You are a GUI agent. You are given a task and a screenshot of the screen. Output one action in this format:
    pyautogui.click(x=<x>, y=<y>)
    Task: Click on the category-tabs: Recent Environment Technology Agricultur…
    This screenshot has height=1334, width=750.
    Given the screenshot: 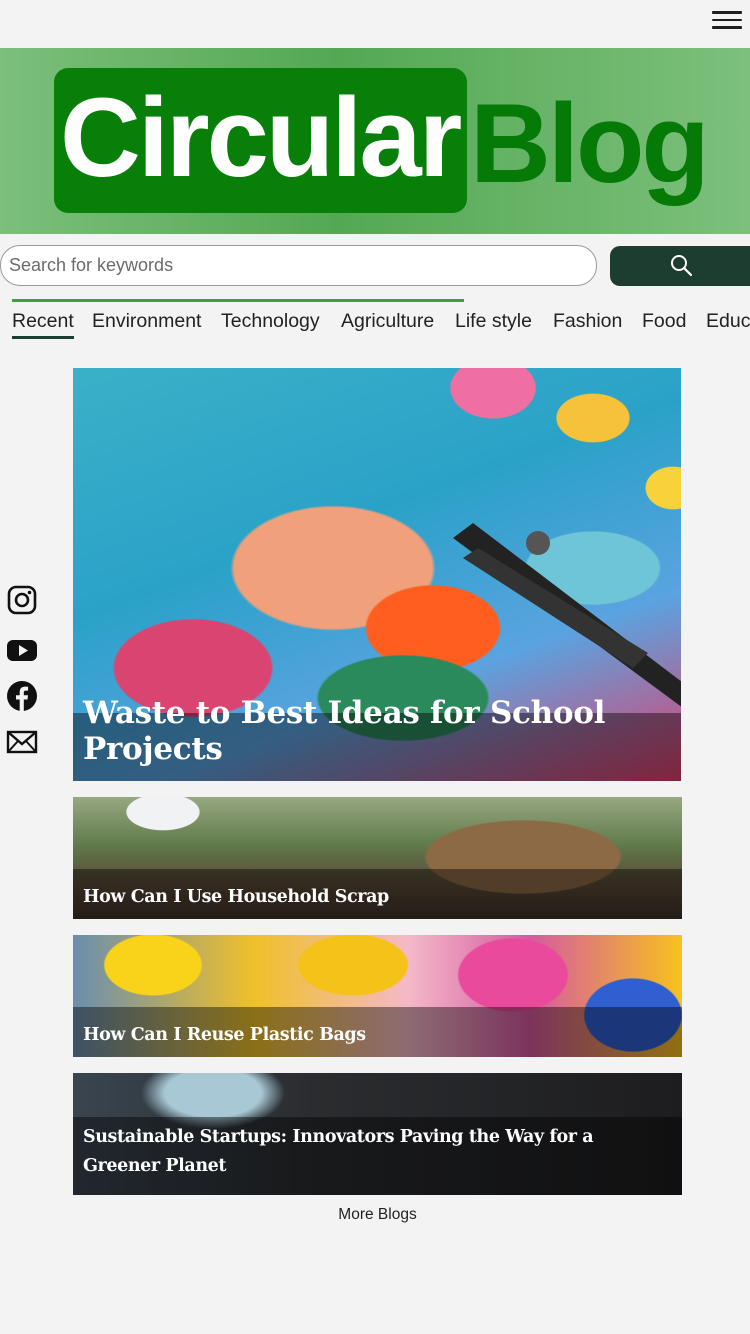 What is the action you would take?
    pyautogui.click(x=375, y=326)
    